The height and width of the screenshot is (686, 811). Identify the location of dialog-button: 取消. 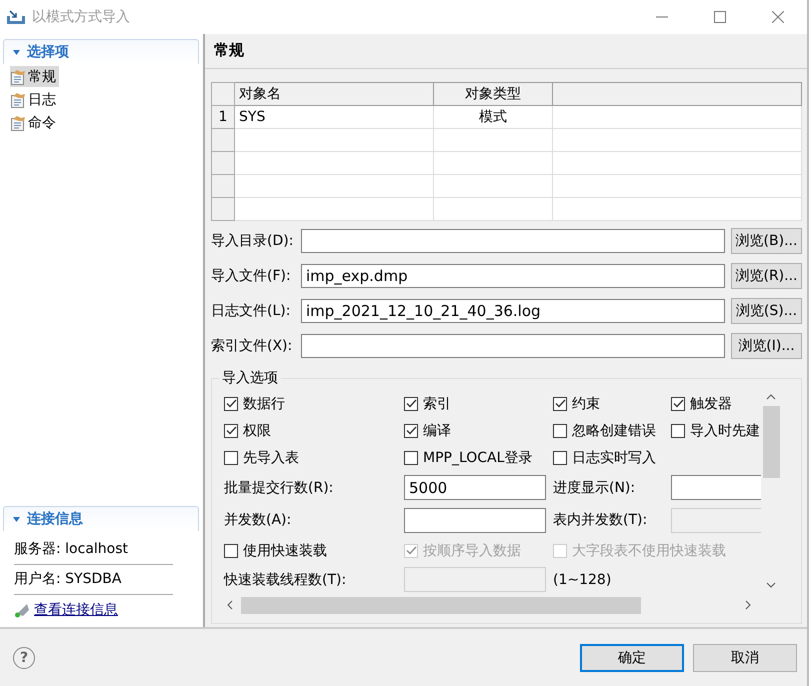
(745, 658).